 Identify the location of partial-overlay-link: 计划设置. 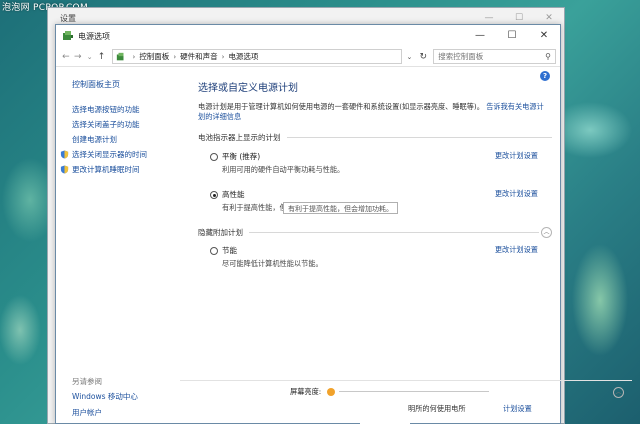
(517, 409).